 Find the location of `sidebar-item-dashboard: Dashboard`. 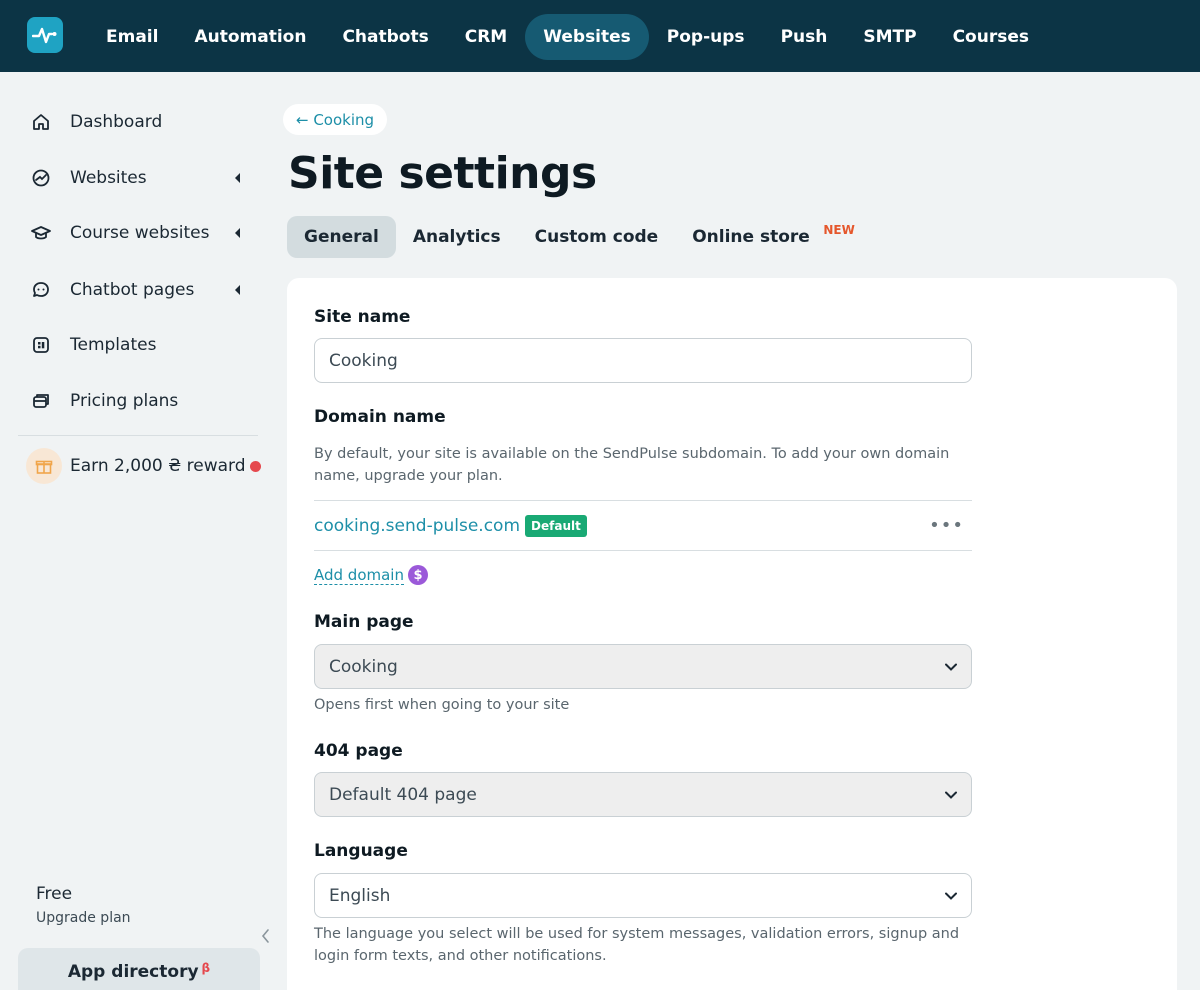

sidebar-item-dashboard: Dashboard is located at coordinates (138, 122).